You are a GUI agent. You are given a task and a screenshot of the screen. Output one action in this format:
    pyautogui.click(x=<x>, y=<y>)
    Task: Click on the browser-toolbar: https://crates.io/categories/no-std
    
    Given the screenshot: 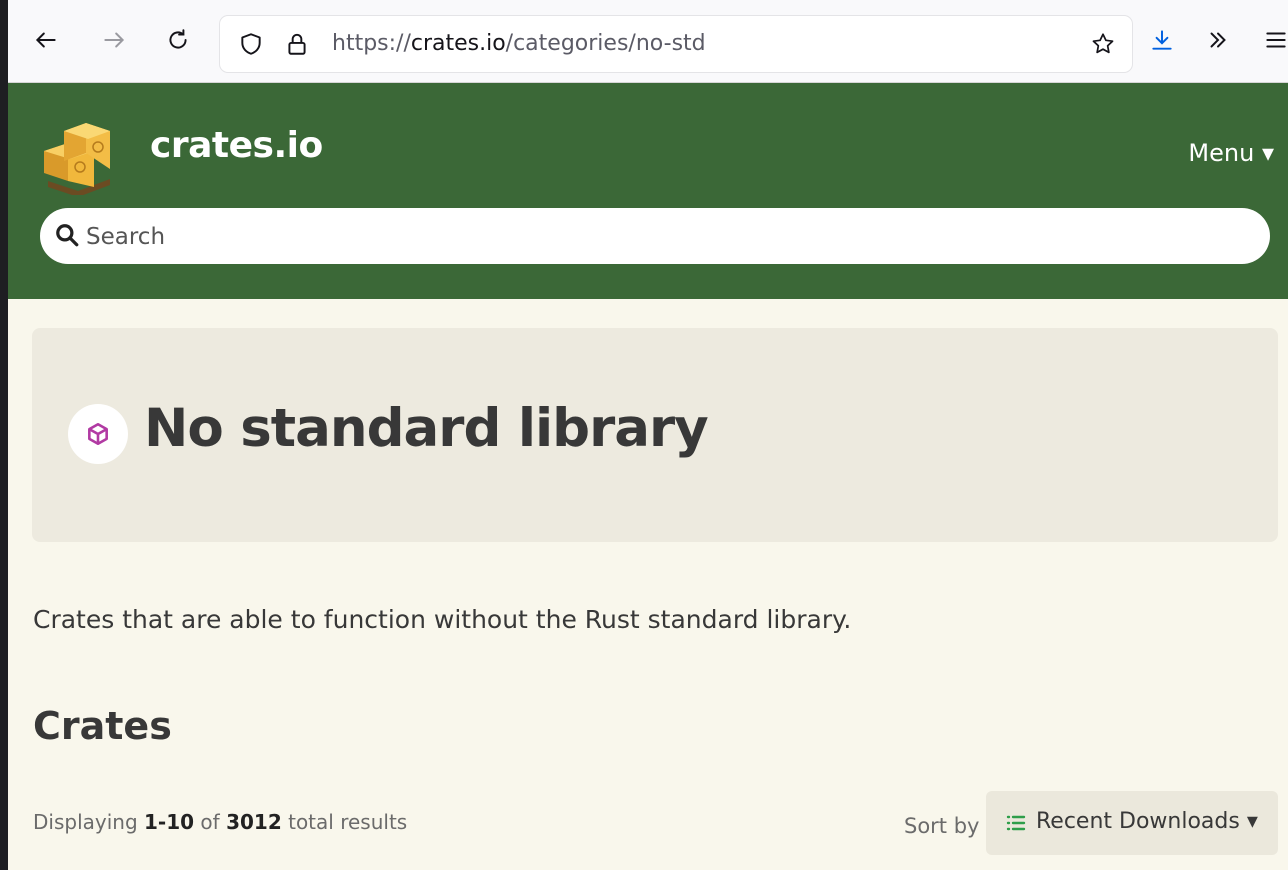 What is the action you would take?
    pyautogui.click(x=648, y=41)
    